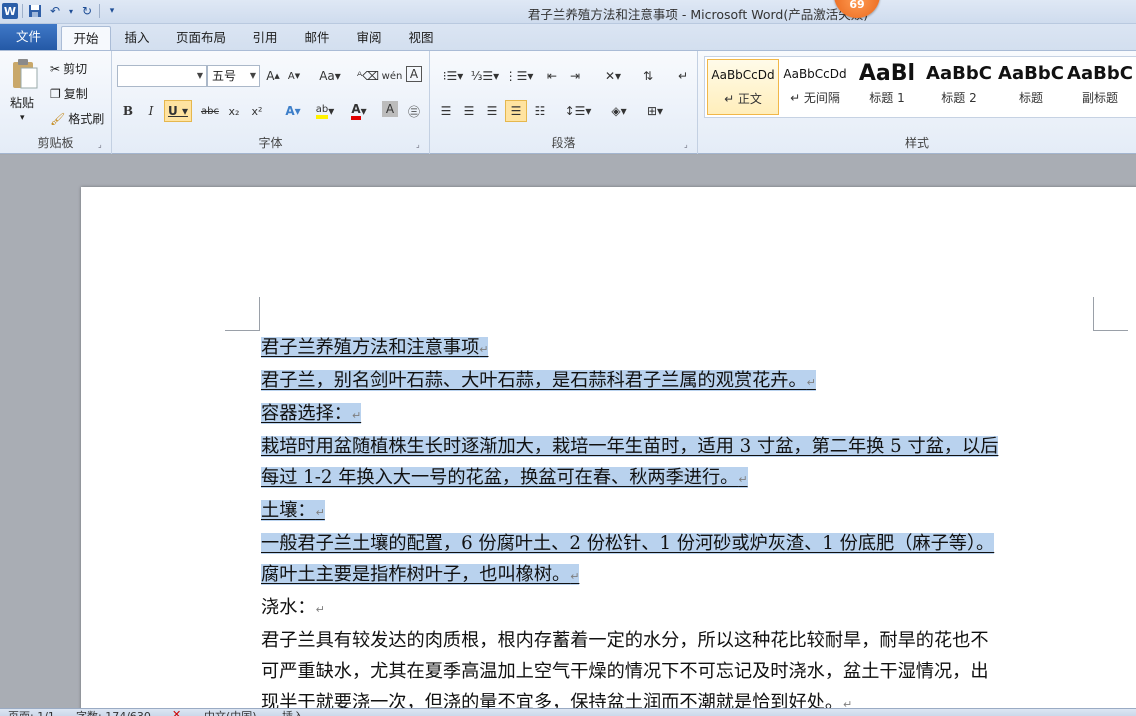 The image size is (1136, 716). I want to click on tab-mailings: 邮件, so click(317, 38).